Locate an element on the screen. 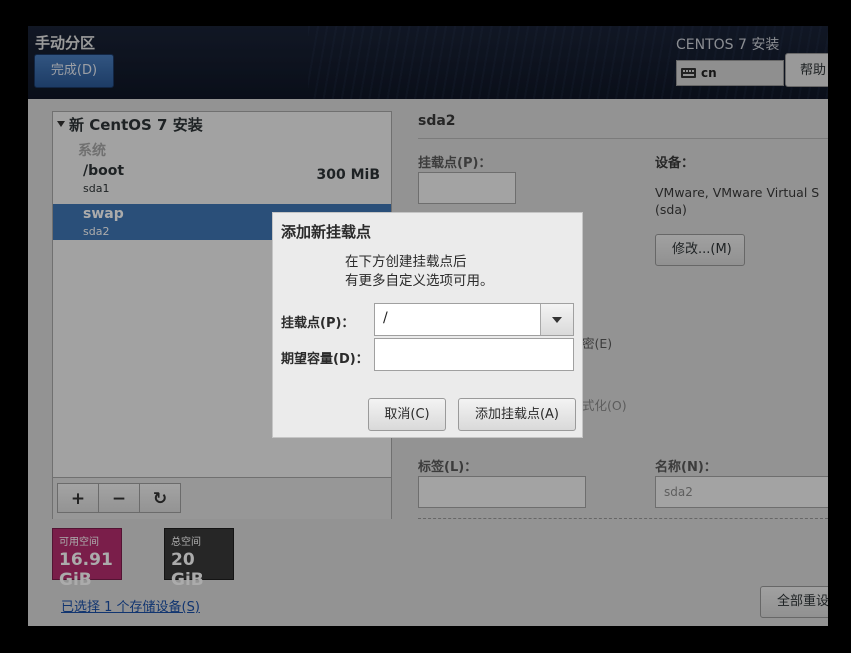 This screenshot has height=653, width=851. combo-dropdown-button is located at coordinates (556, 319).